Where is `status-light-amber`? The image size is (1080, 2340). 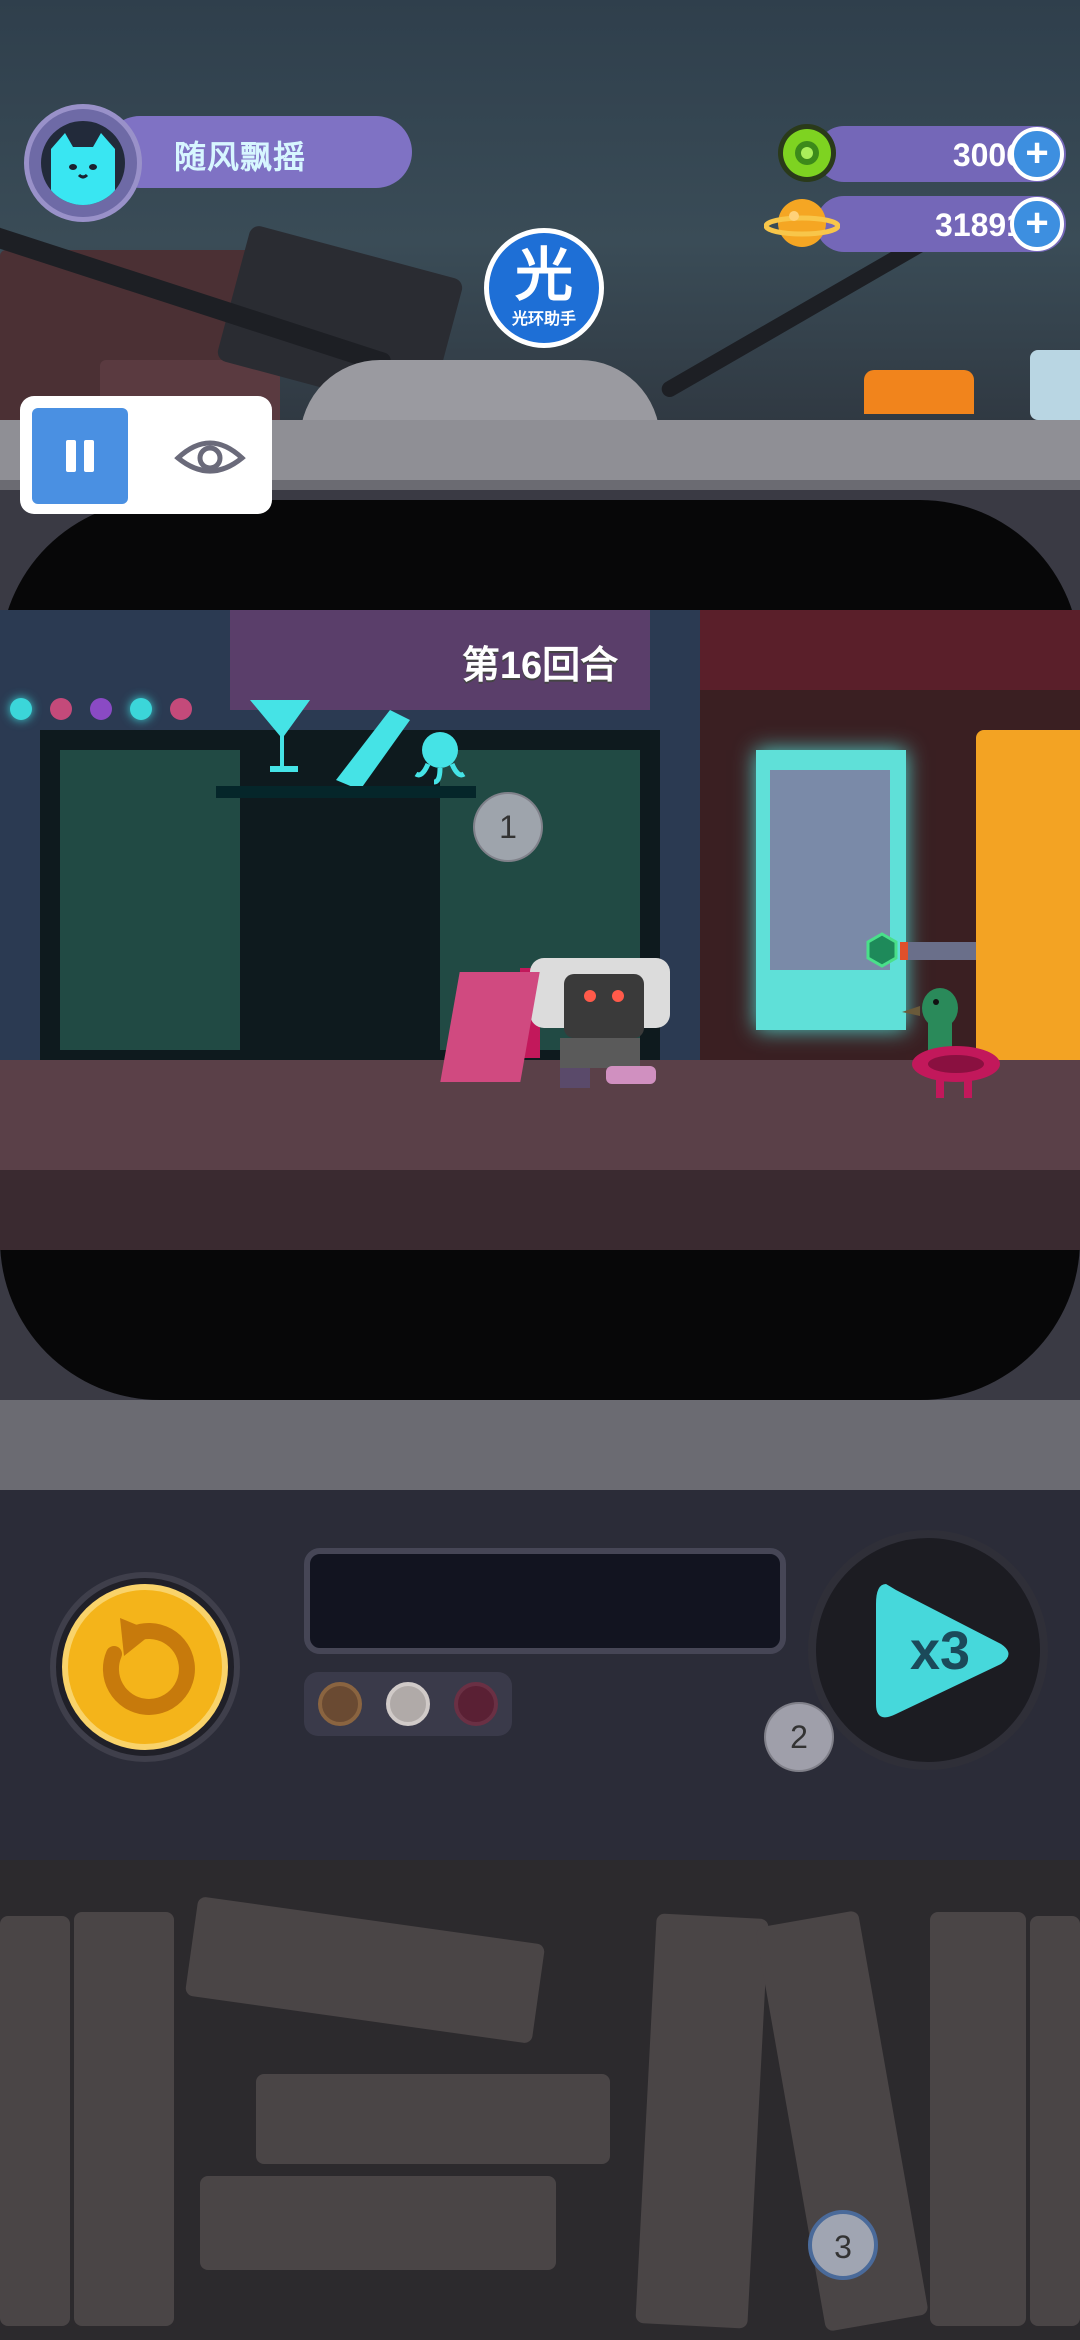
status-light-amber is located at coordinates (340, 1704).